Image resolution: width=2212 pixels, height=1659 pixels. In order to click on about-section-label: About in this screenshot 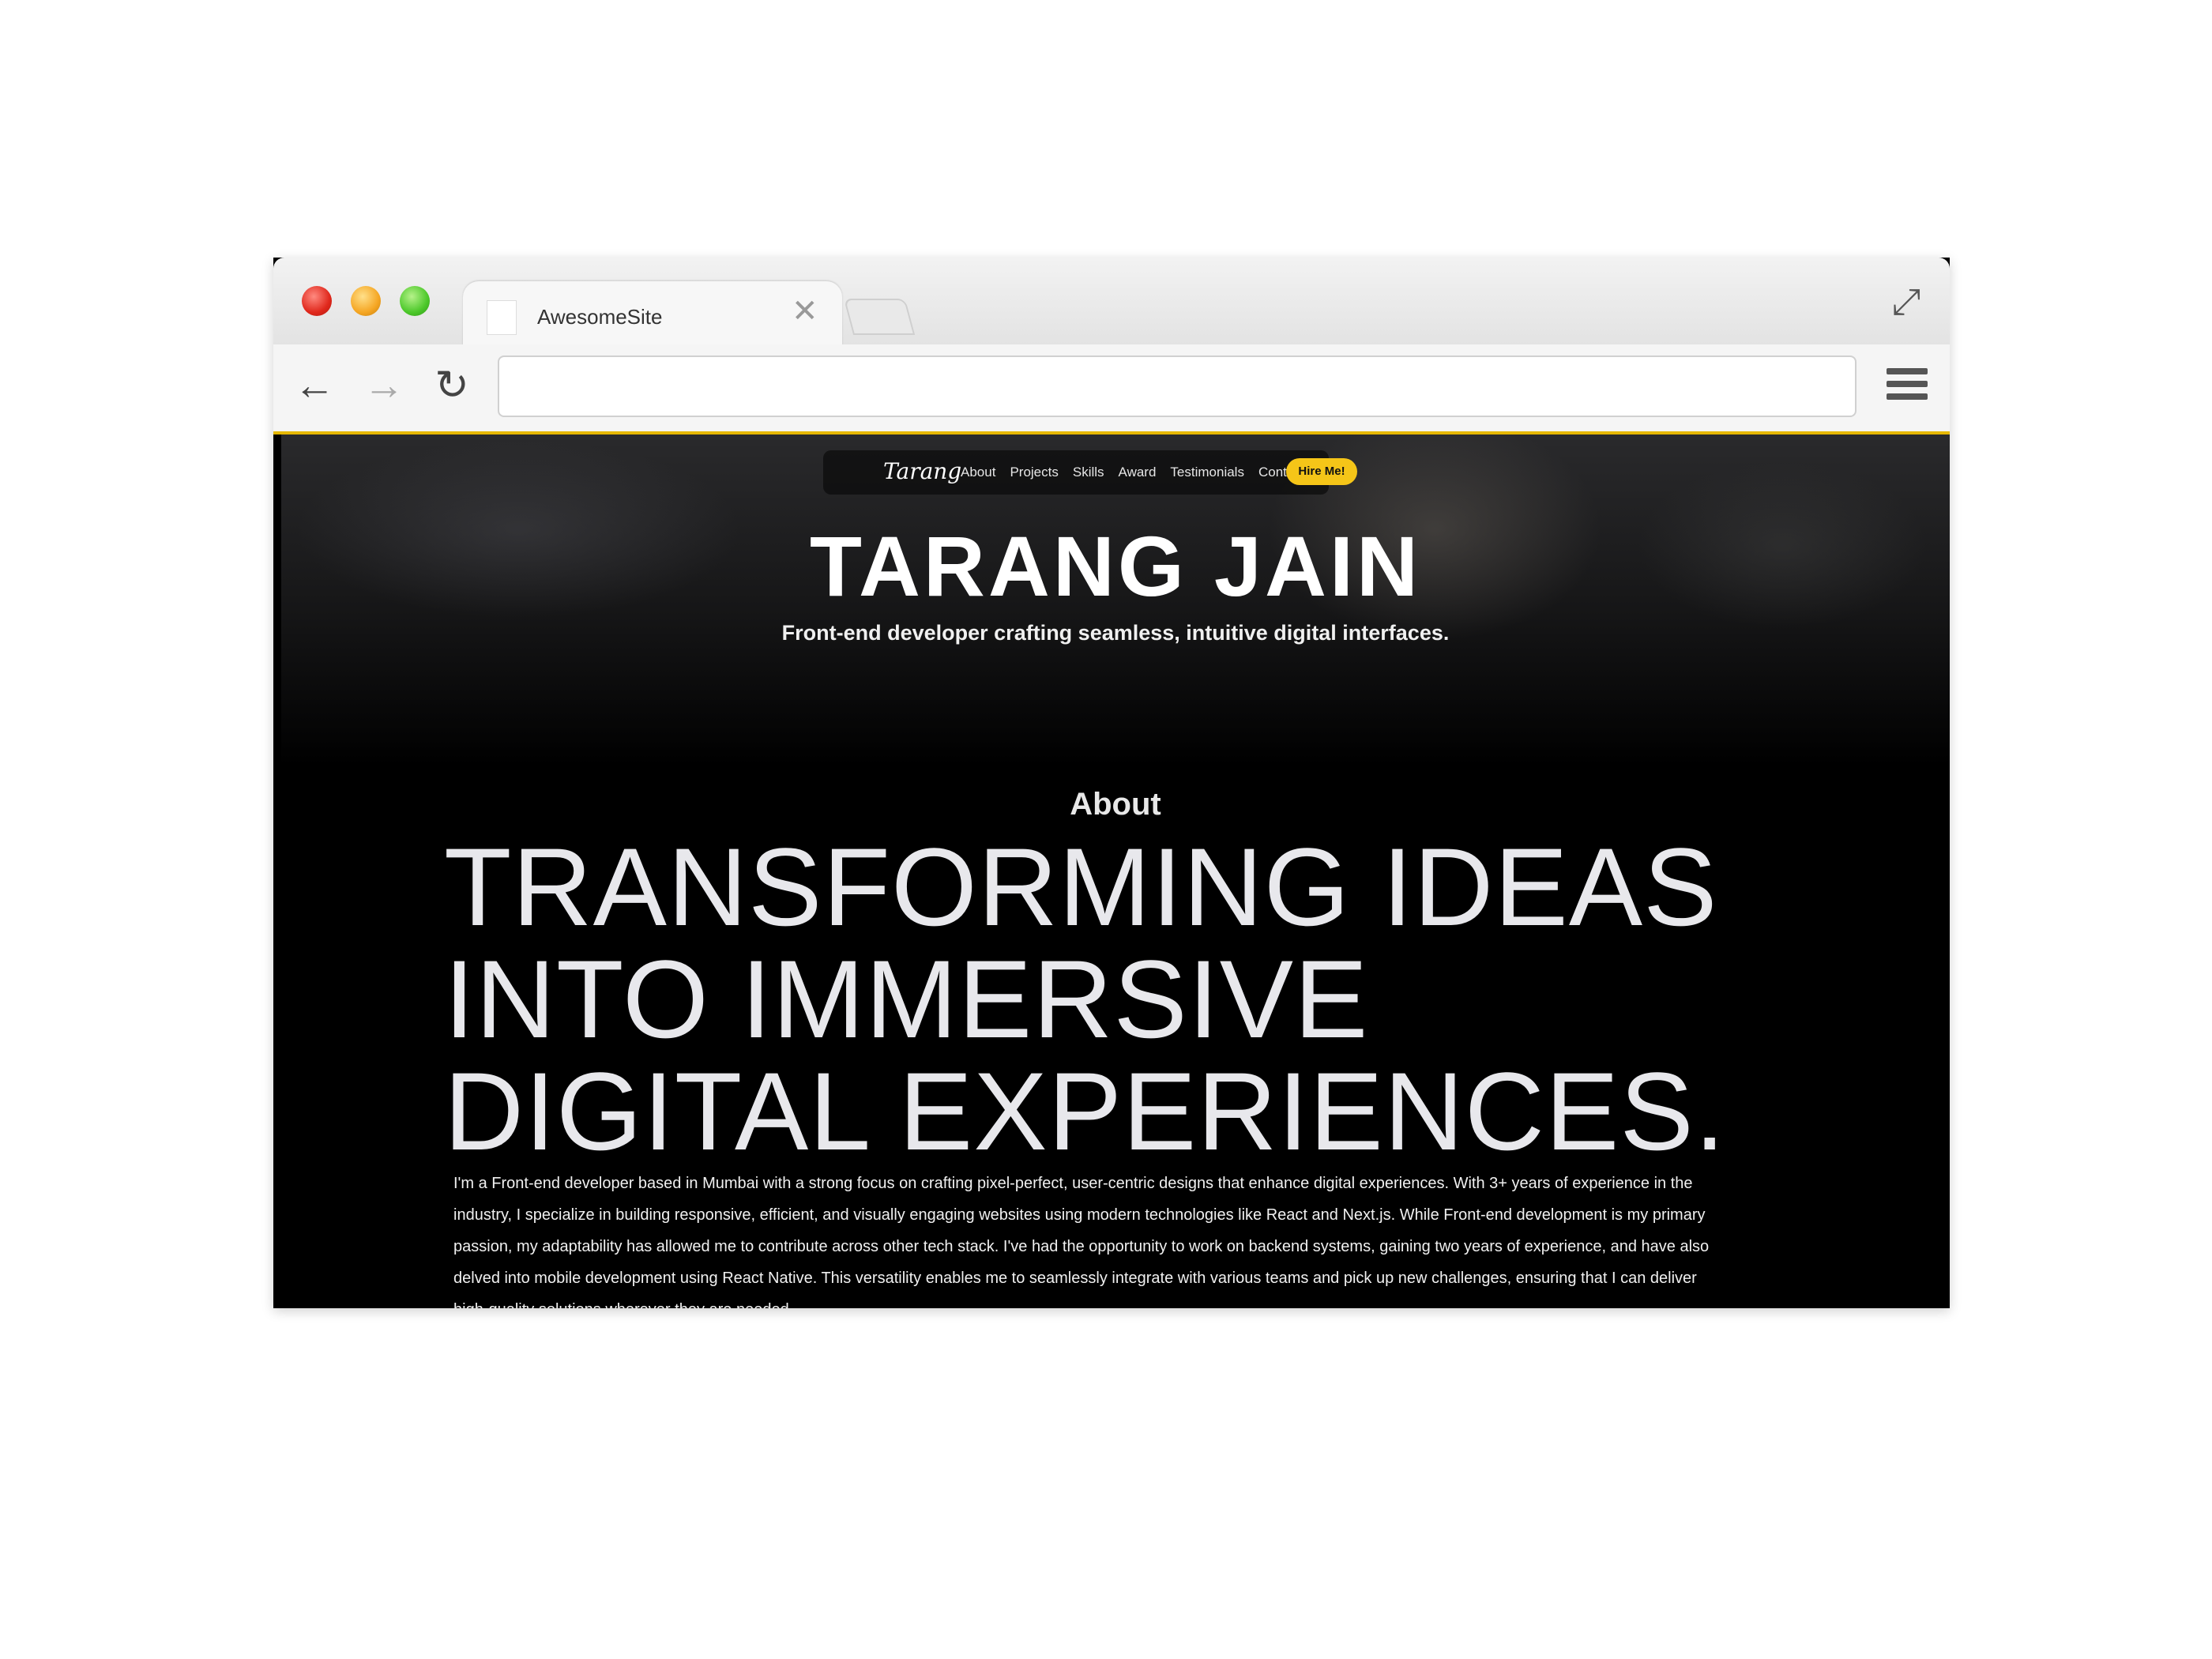, I will do `click(1116, 805)`.